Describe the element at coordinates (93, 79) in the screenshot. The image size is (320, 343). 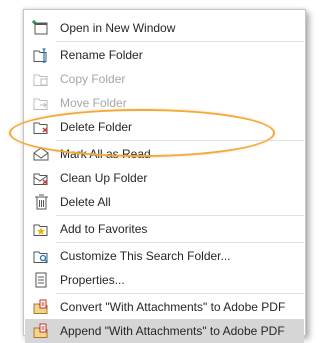
I see `menu-item-label: Copy Folder` at that location.